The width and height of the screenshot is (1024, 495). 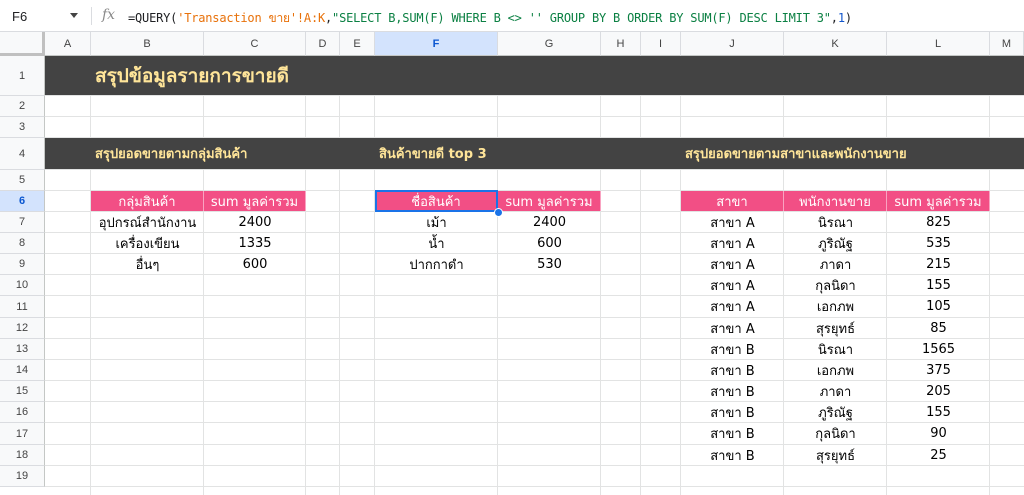 What do you see at coordinates (938, 264) in the screenshot?
I see `table-cell: 215` at bounding box center [938, 264].